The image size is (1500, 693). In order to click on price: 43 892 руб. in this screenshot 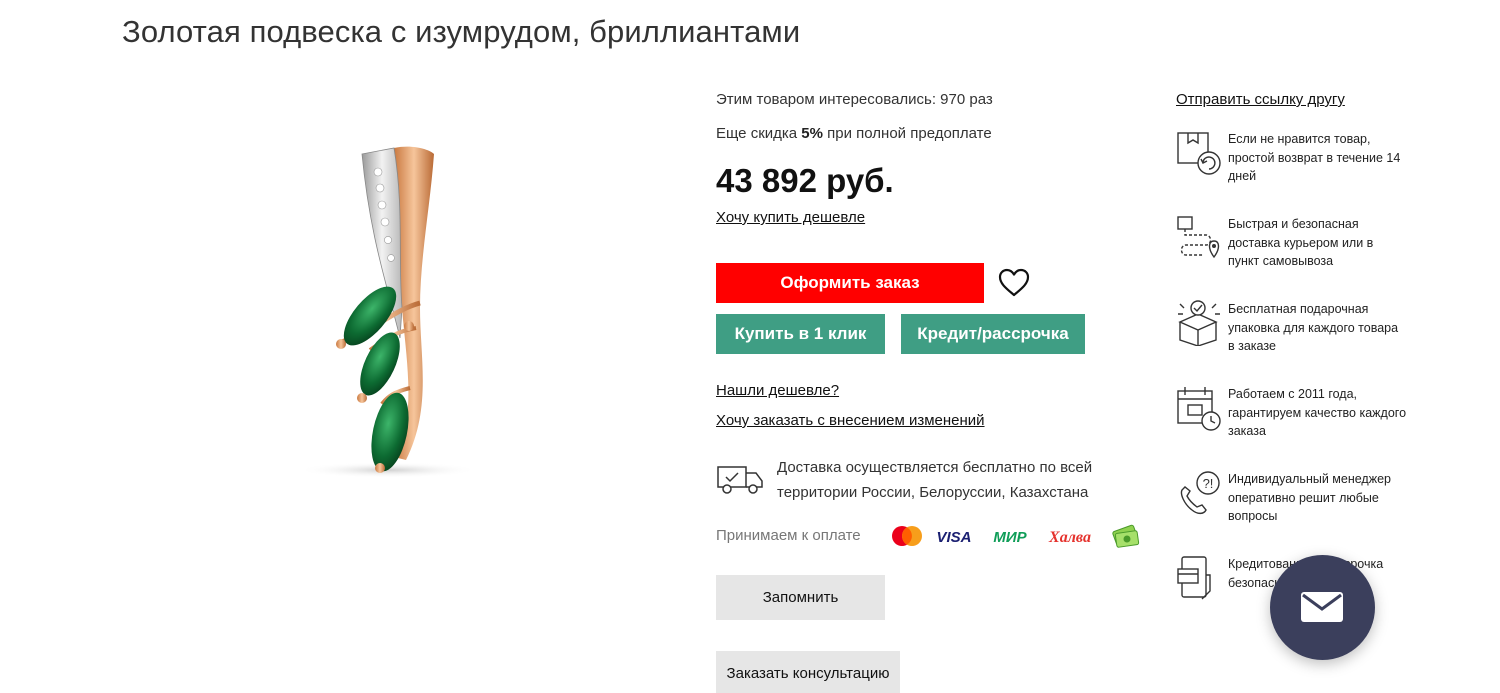, I will do `click(805, 180)`.